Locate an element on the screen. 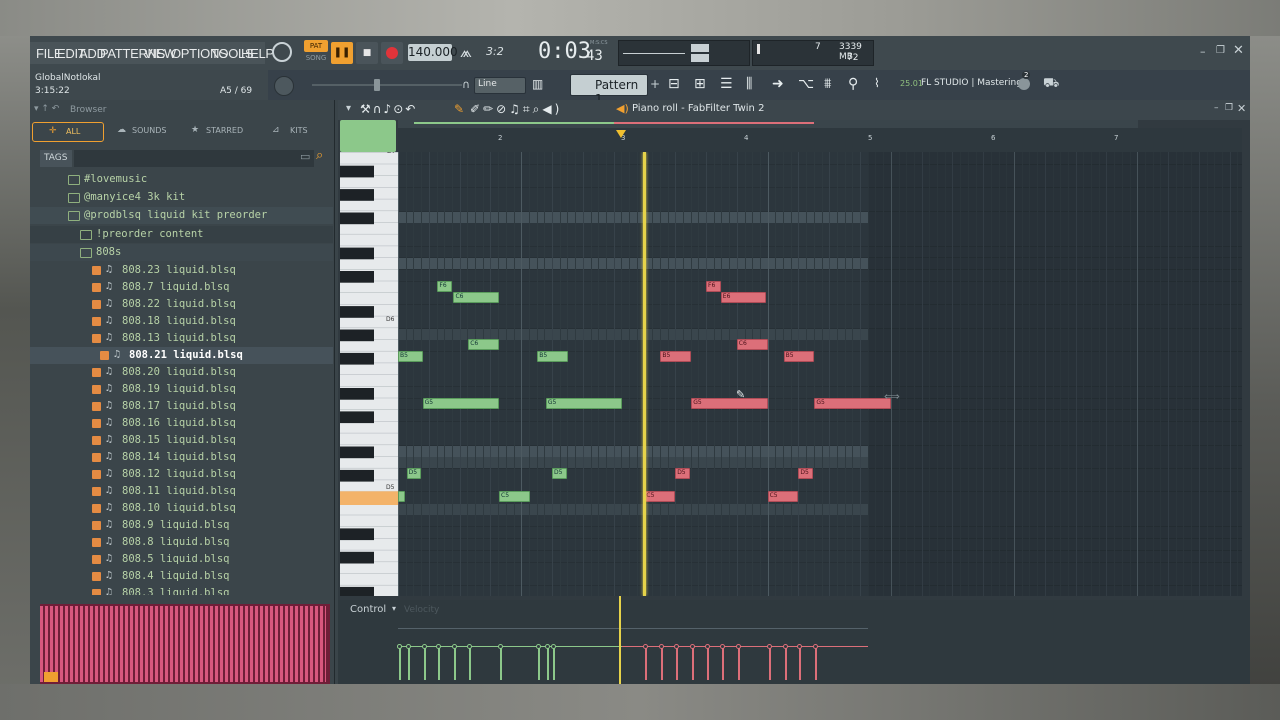 The image size is (1280, 720). edit-tool-icons: ✐✏⊘♫⌗⌕◀) is located at coordinates (516, 109).